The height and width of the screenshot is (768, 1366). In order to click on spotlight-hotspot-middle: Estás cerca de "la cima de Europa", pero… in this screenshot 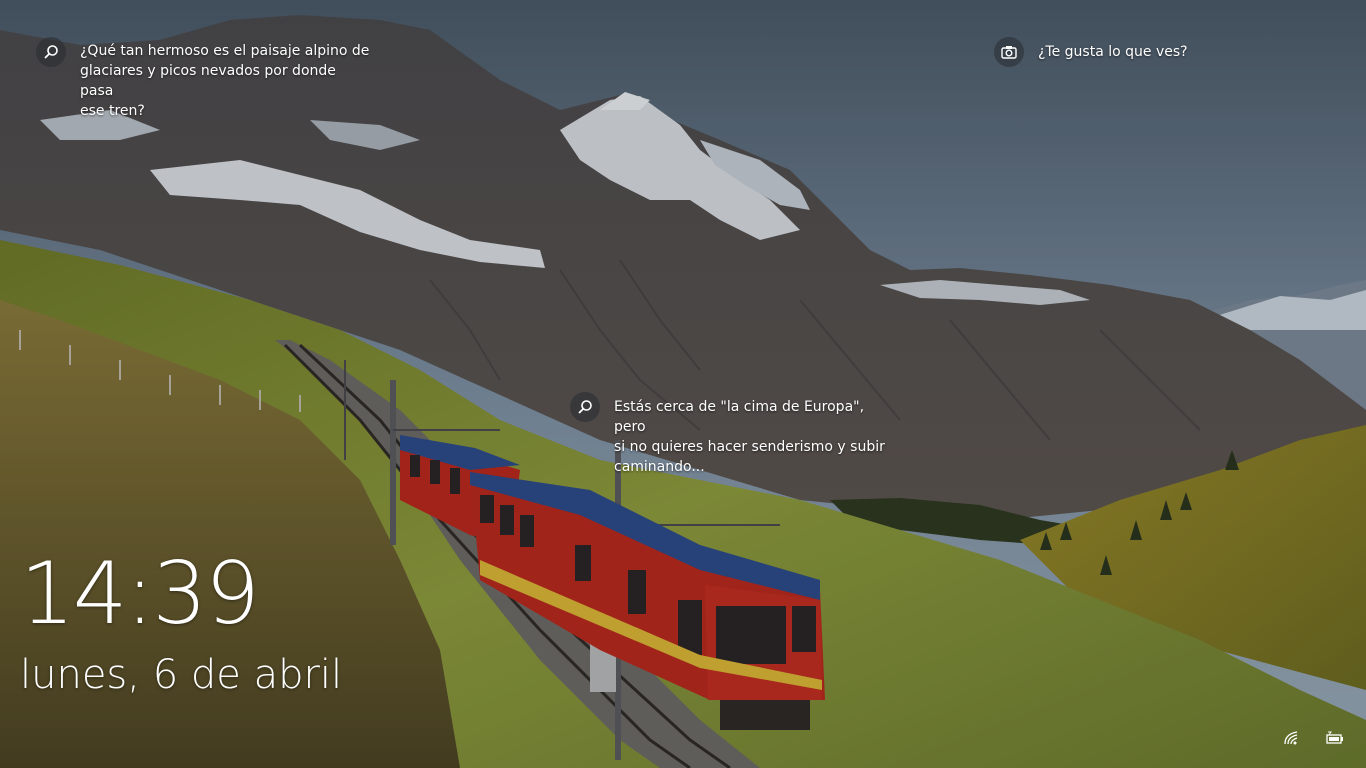, I will do `click(732, 434)`.